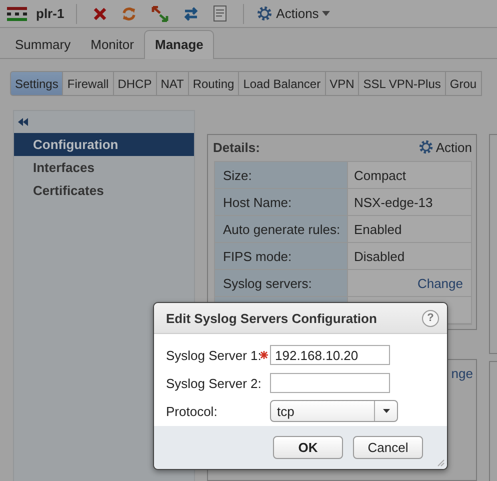 This screenshot has width=497, height=481. I want to click on field-label: Syslog Server 2:, so click(213, 383).